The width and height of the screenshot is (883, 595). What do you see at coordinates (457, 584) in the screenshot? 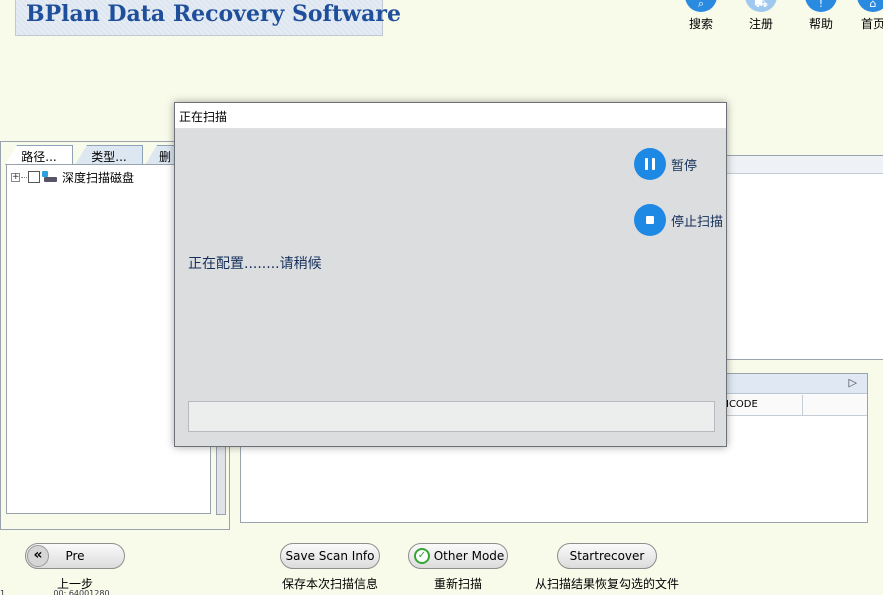
I see `other-mode-caption: 重新扫描` at bounding box center [457, 584].